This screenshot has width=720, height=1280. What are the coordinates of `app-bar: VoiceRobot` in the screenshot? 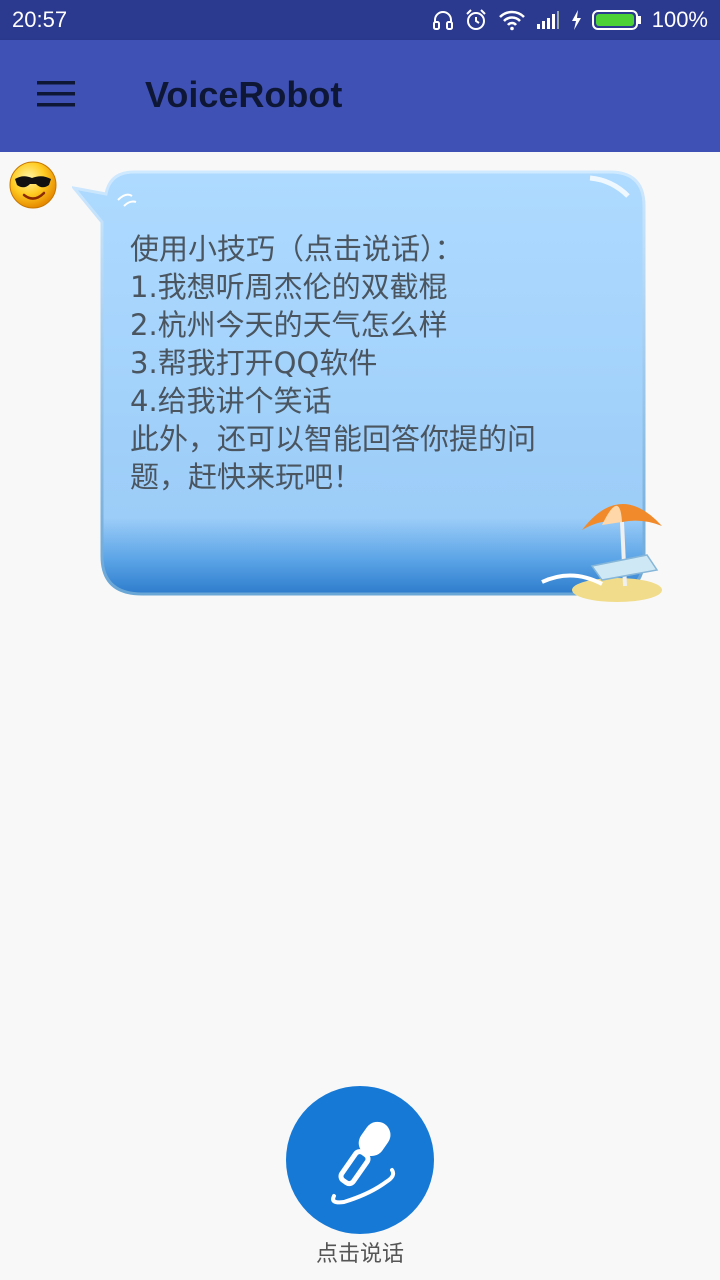 It's located at (360, 96).